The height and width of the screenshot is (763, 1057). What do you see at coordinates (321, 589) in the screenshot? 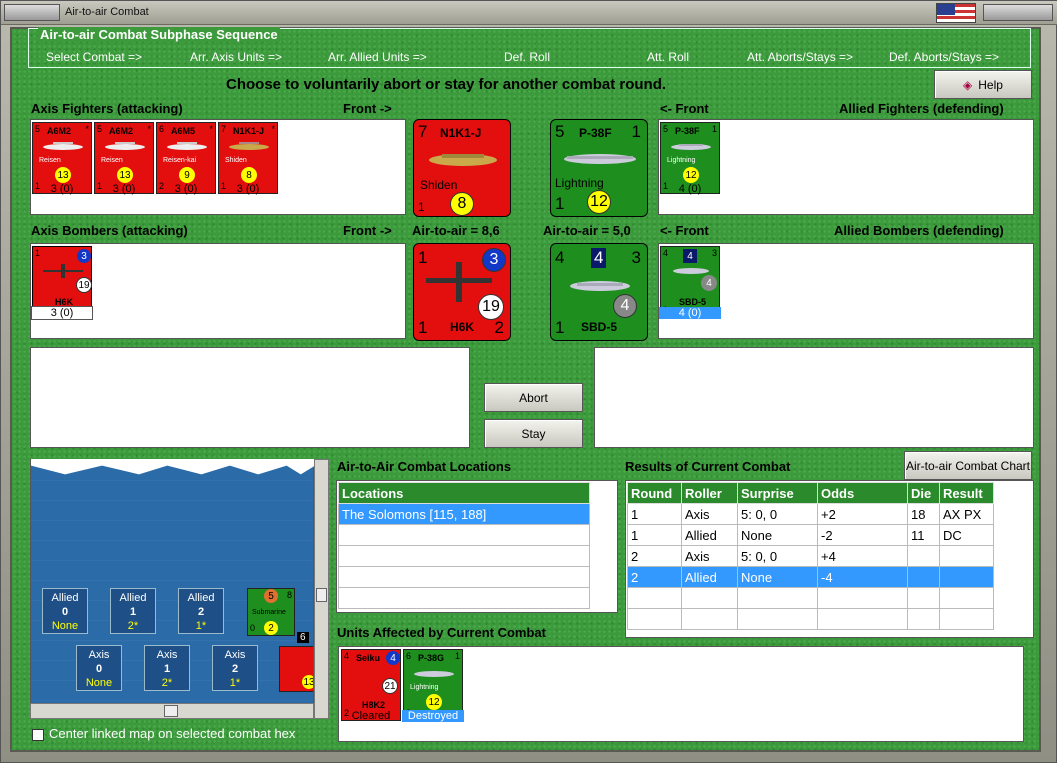
I see `map-vscrollbar` at bounding box center [321, 589].